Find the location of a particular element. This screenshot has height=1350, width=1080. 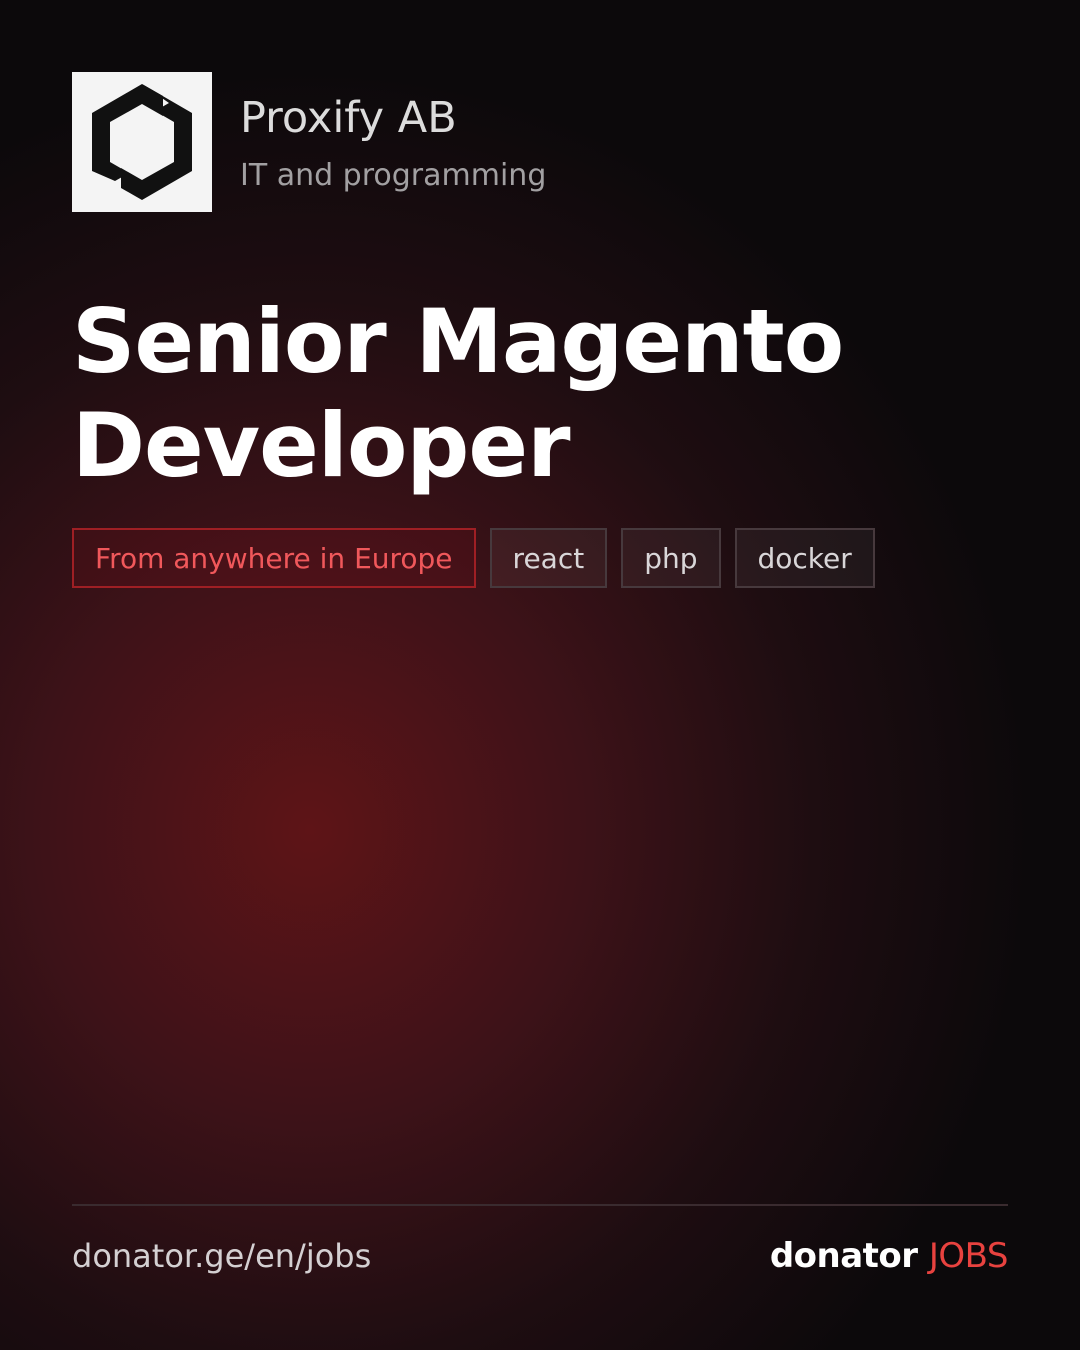

proxify-logo-icon is located at coordinates (142, 142).